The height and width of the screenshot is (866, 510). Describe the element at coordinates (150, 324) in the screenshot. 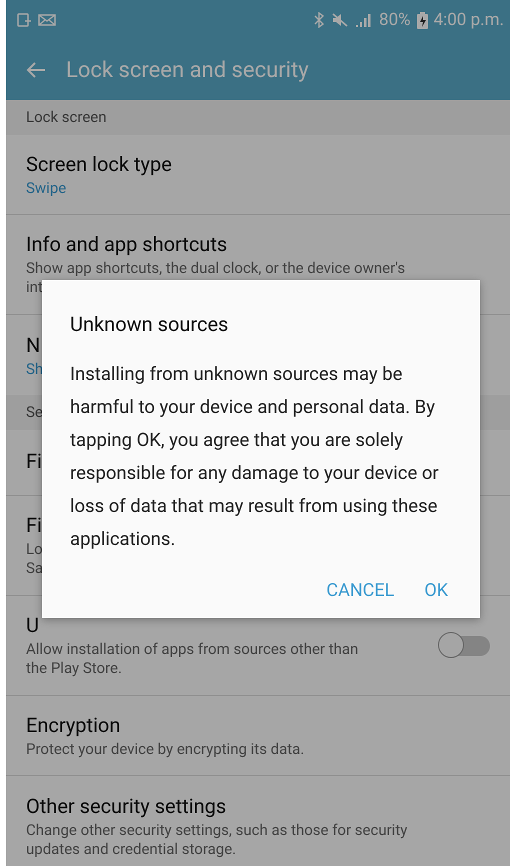

I see `dialog-title: Unknown sources` at that location.